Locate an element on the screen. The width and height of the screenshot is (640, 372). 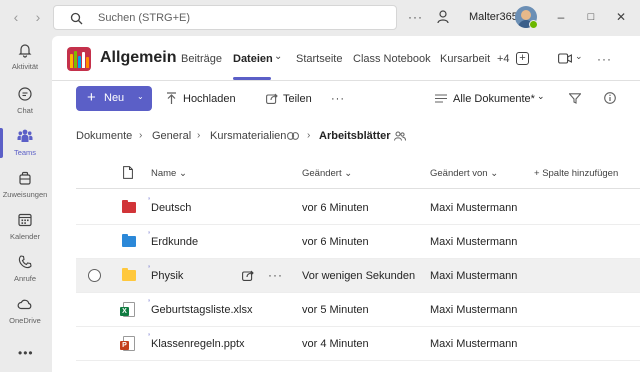
forward-arrow-icon: › is located at coordinates (38, 17).